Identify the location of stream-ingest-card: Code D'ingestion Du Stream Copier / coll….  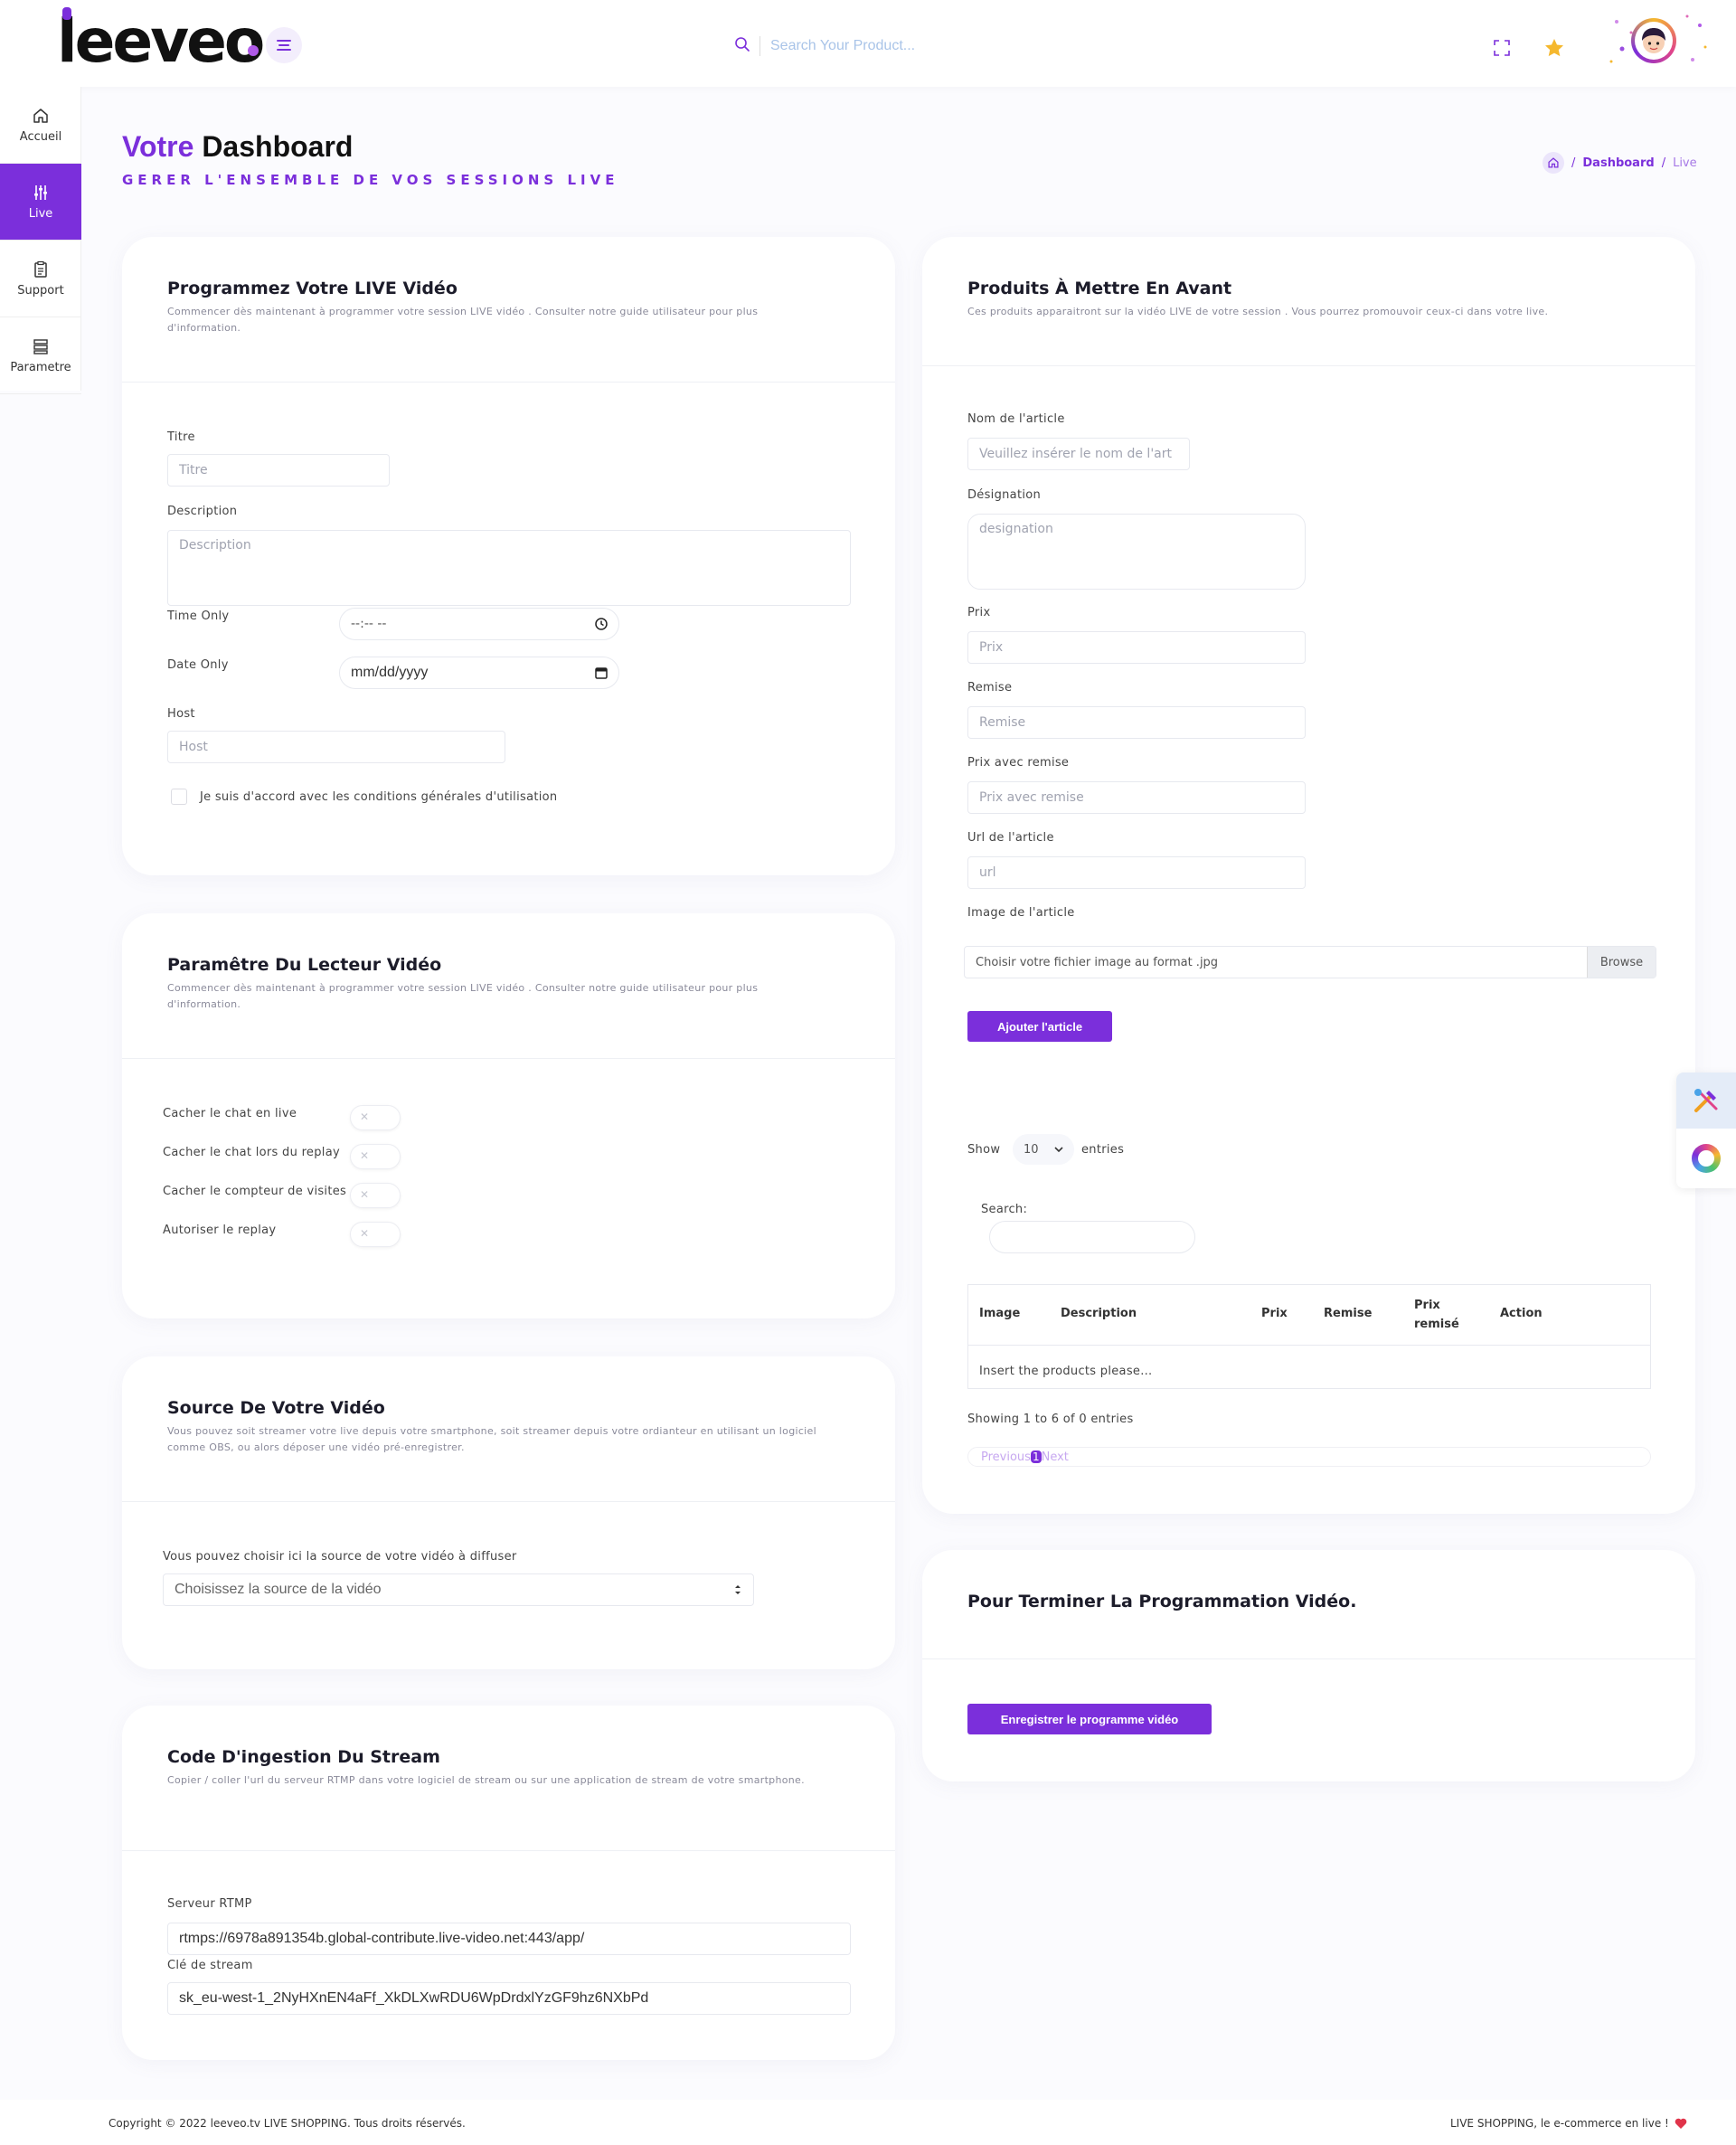
(509, 1883).